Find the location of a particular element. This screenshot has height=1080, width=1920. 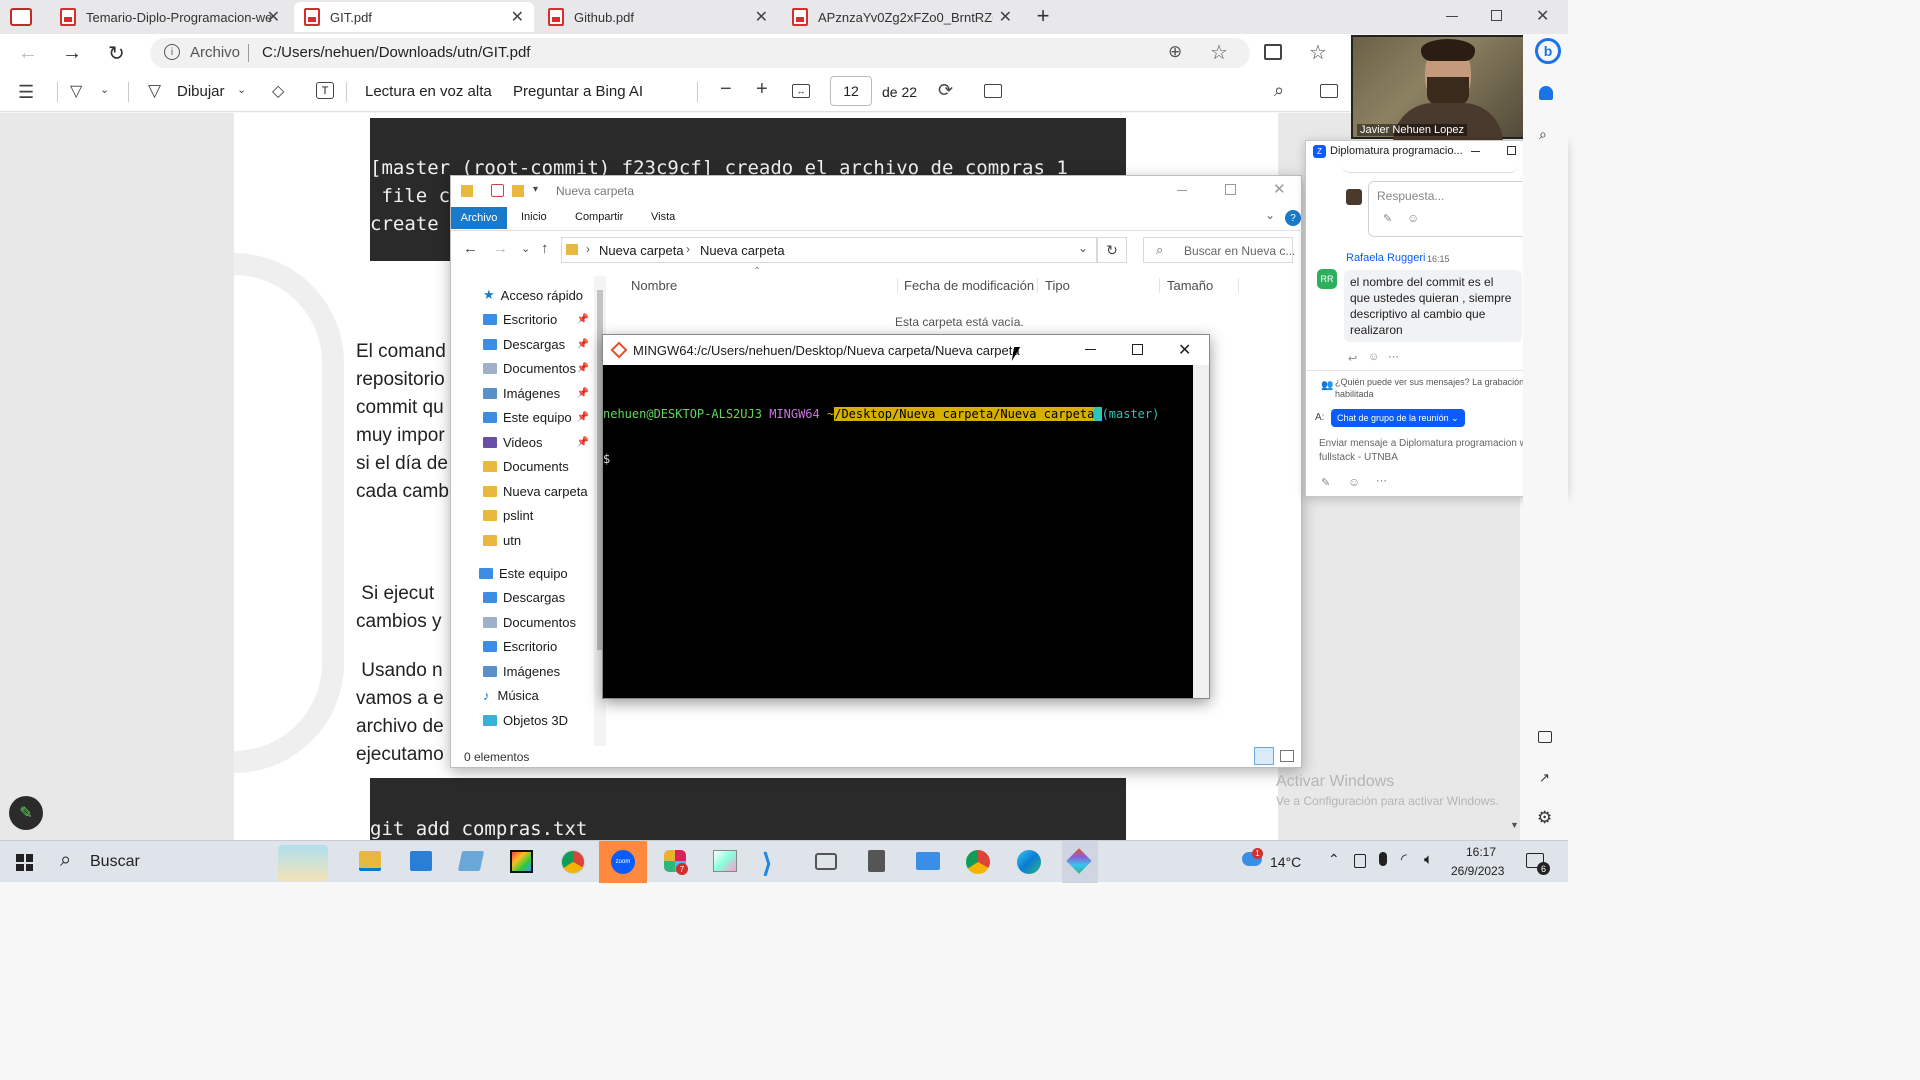

eraser-icon: ◇ is located at coordinates (278, 91).